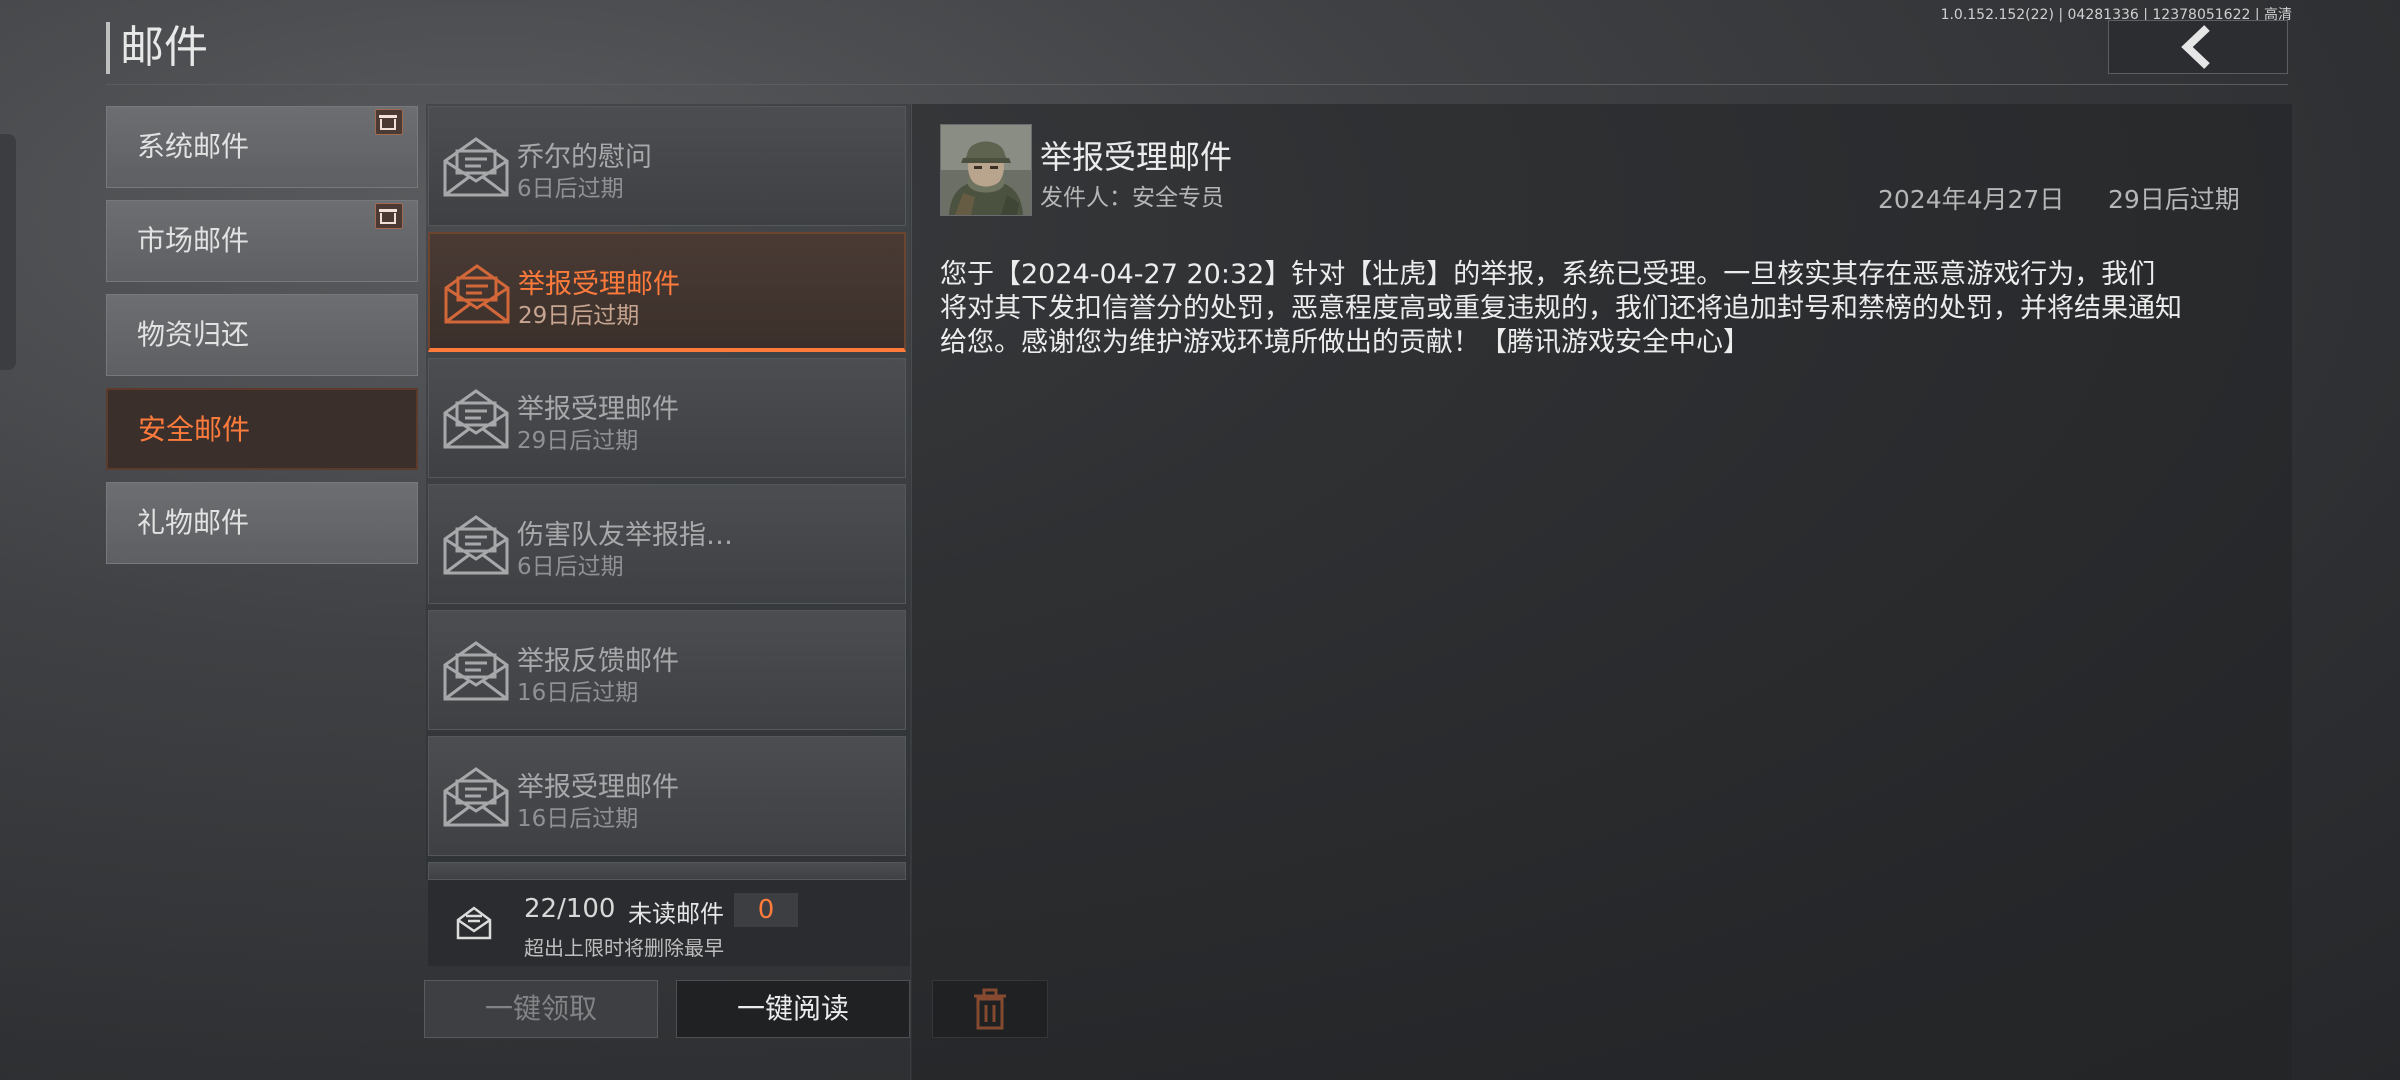 This screenshot has height=1080, width=2400. Describe the element at coordinates (676, 914) in the screenshot. I see `unread-label: 未读邮件` at that location.